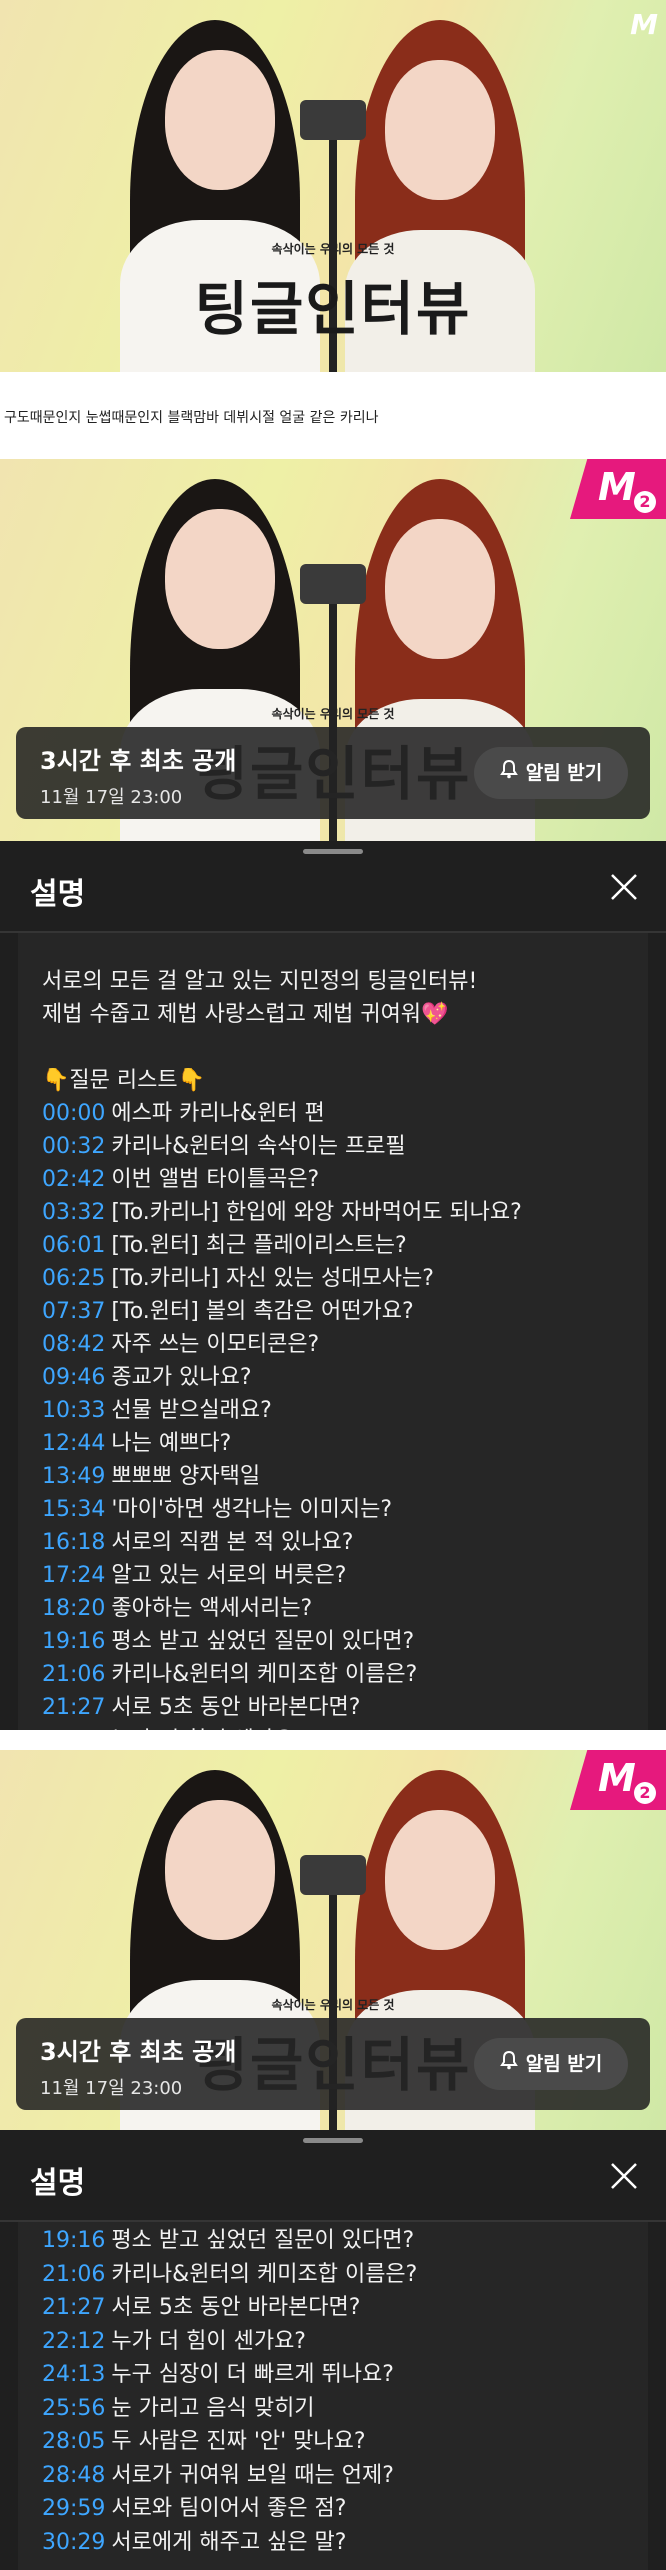 The height and width of the screenshot is (2570, 666). Describe the element at coordinates (73, 2408) in the screenshot. I see `chapter-timestamp-link: 25:56` at that location.